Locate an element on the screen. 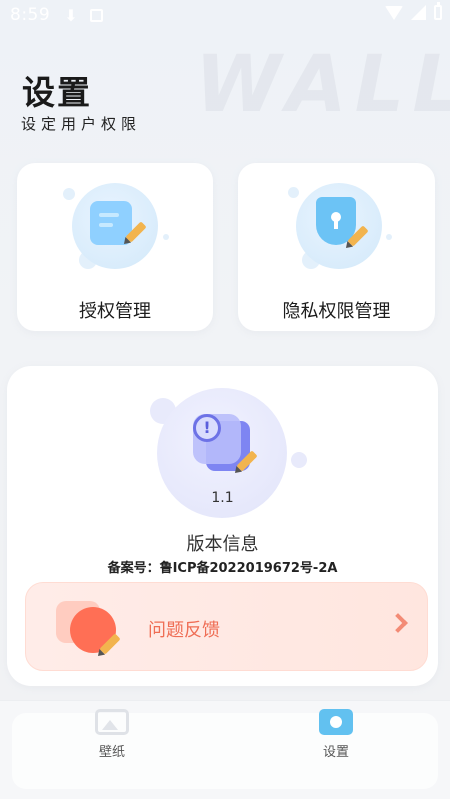 This screenshot has height=799, width=450. feedback-button: 问题反馈 is located at coordinates (226, 626).